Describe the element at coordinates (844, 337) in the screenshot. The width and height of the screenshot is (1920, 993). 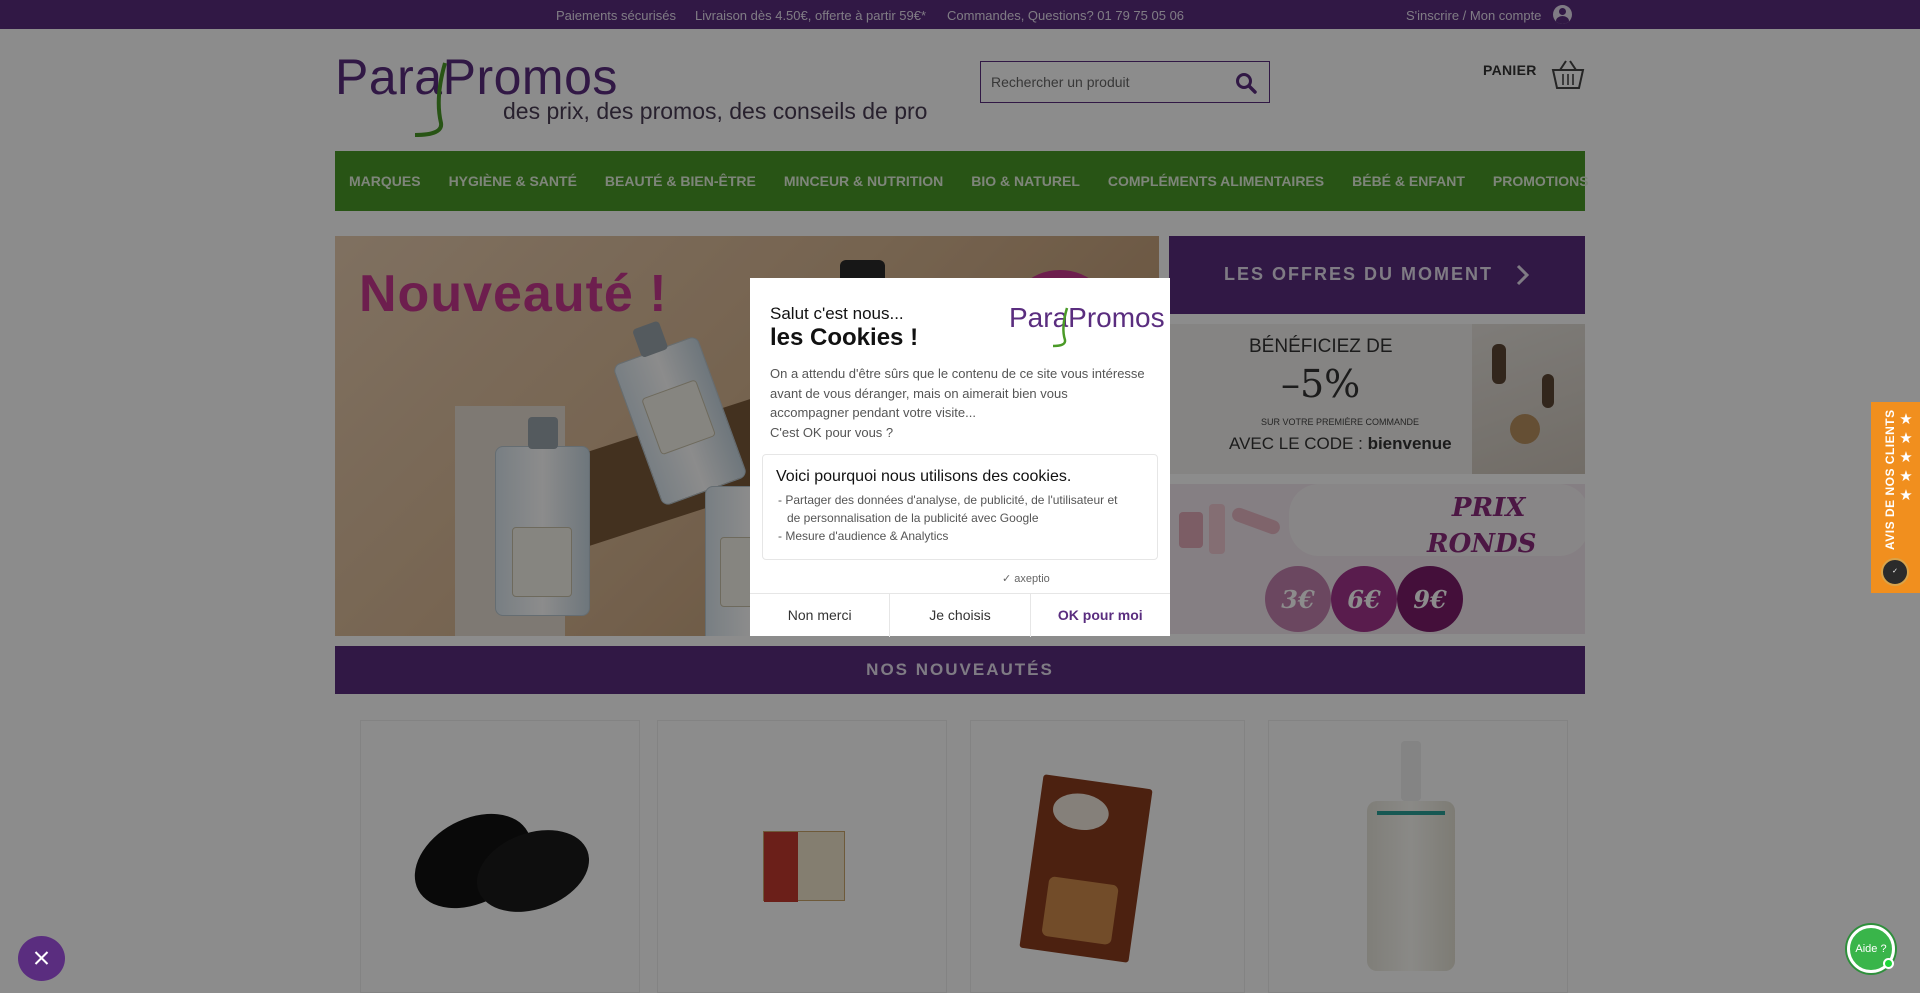
I see `cookie-title: les Cookies !` at that location.